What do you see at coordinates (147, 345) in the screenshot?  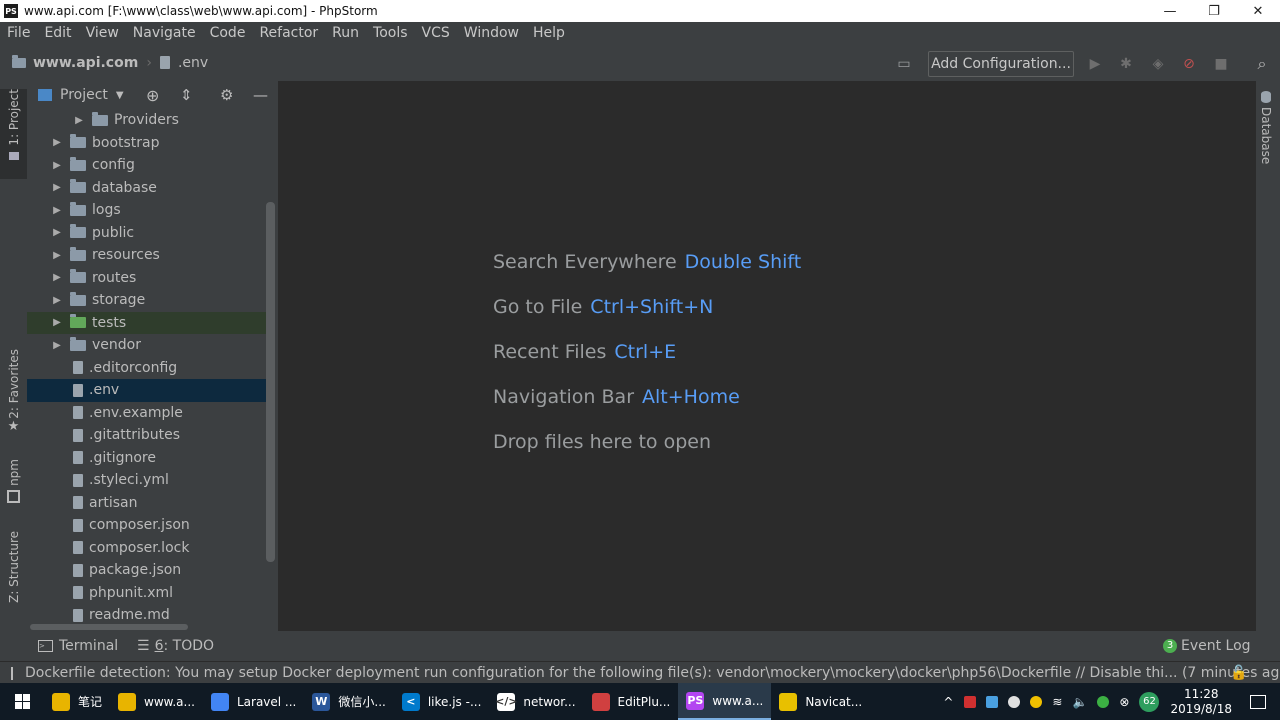 I see `tree-row: ▶ vendor` at bounding box center [147, 345].